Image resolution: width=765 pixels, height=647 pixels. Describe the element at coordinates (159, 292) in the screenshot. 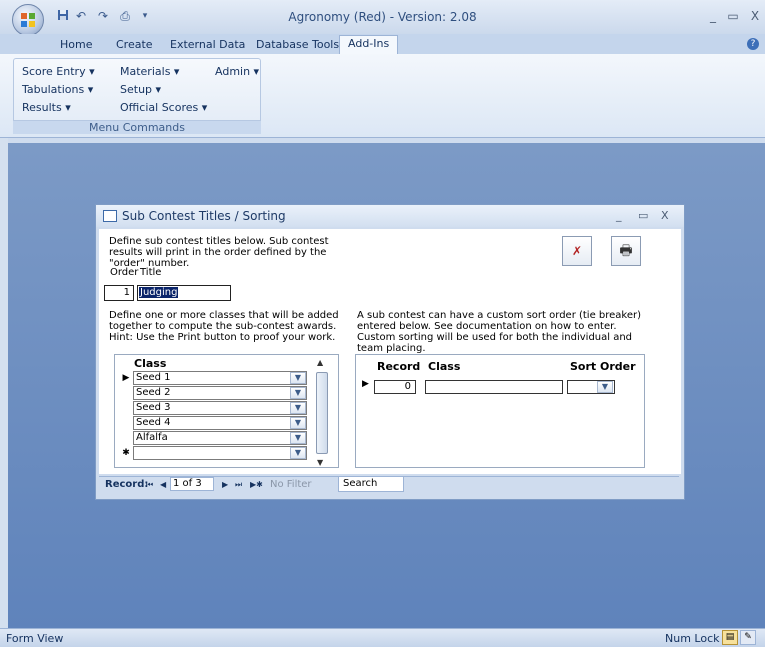

I see `title-input-value: Judging` at that location.